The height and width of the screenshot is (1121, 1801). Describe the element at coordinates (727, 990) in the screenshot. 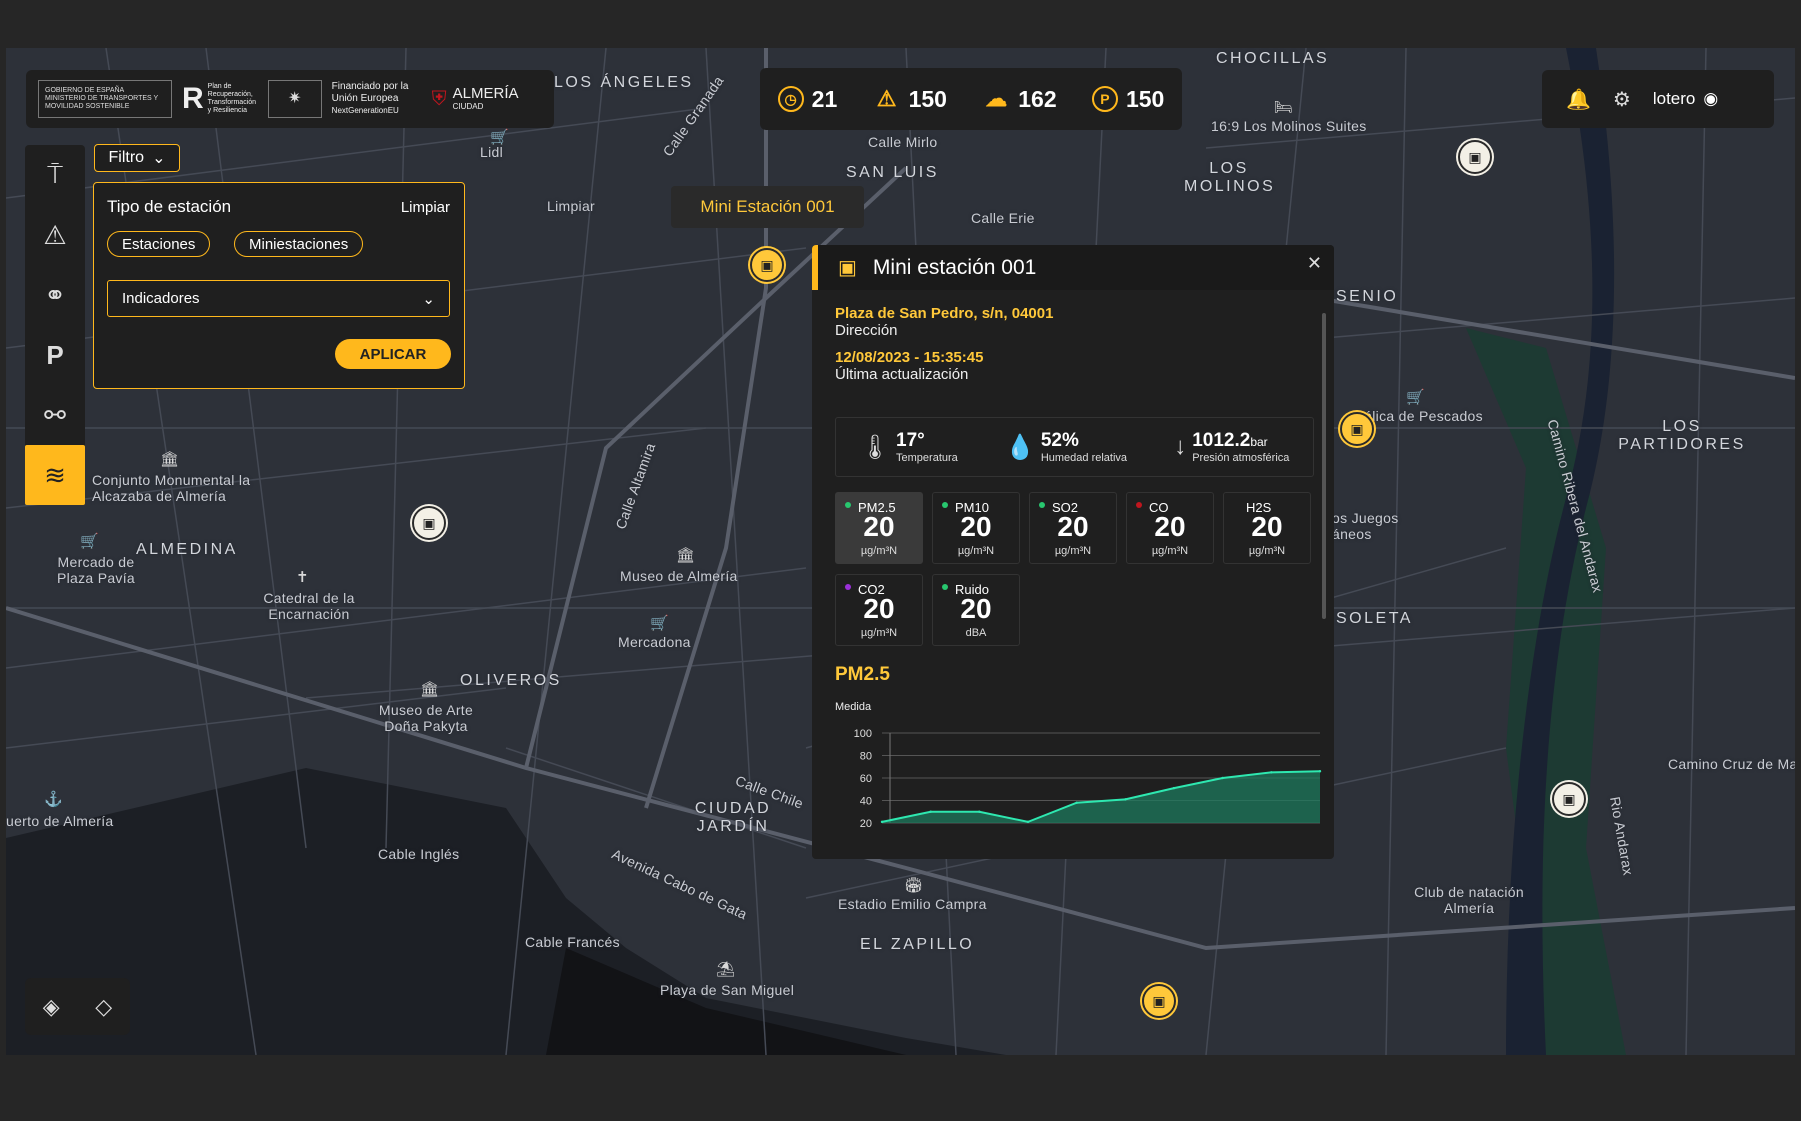

I see `map-label: Playa de San Miguel` at that location.